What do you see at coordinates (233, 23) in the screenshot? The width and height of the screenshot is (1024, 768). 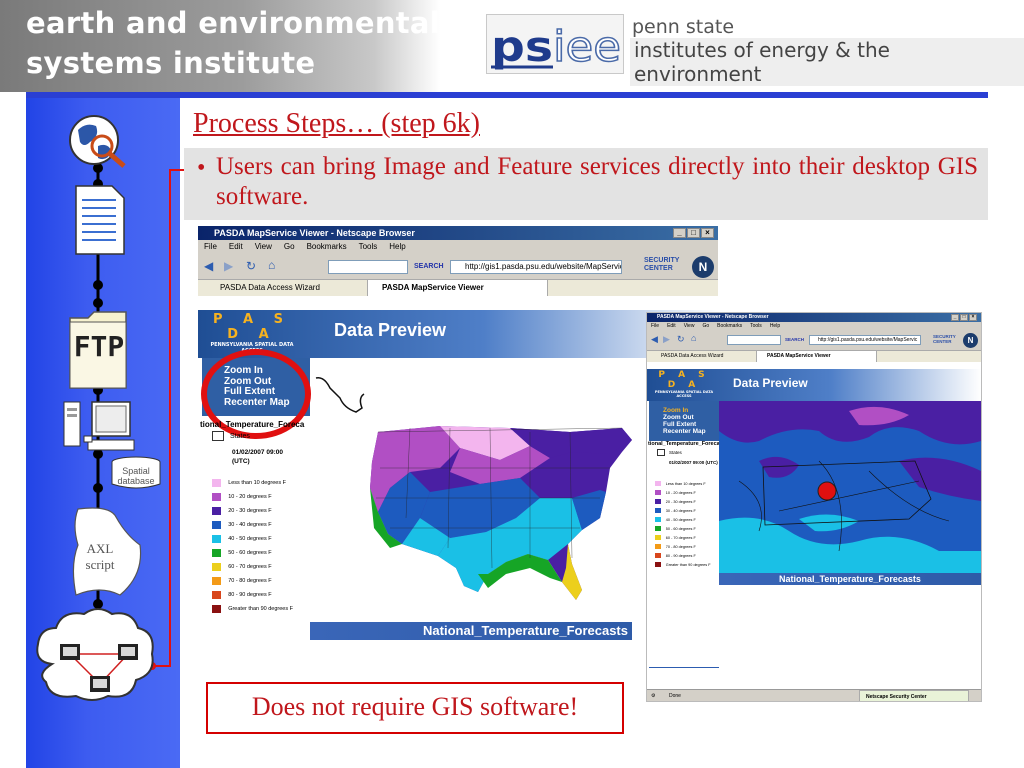 I see `institute-name-line1: earth and environmental` at bounding box center [233, 23].